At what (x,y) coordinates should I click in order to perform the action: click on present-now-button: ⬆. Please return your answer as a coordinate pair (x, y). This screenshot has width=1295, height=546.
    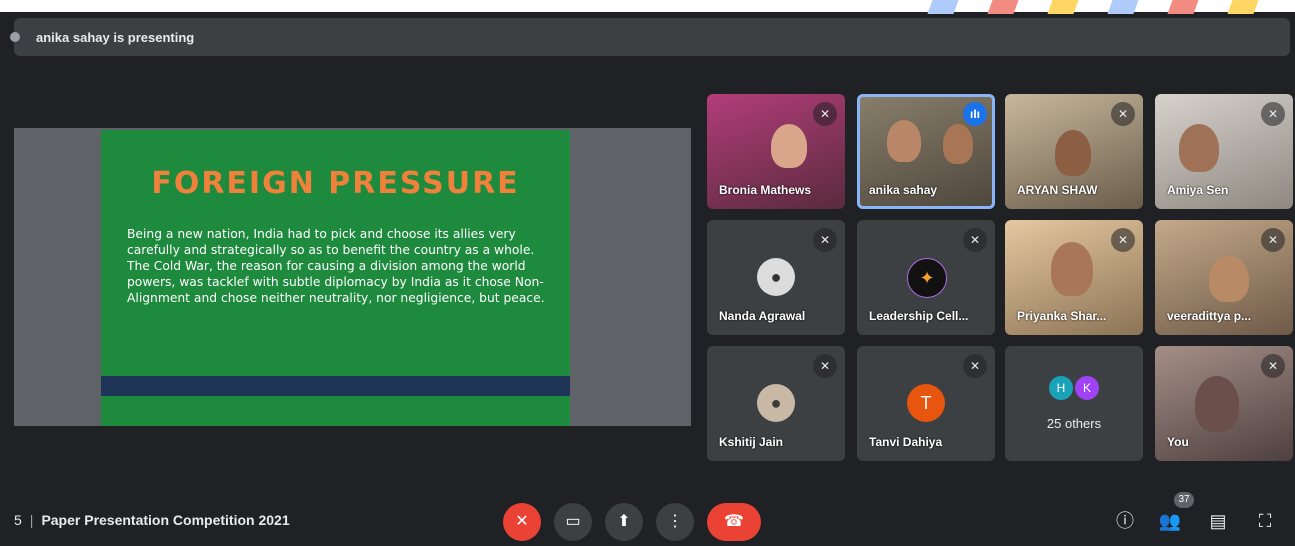
    Looking at the image, I should click on (624, 522).